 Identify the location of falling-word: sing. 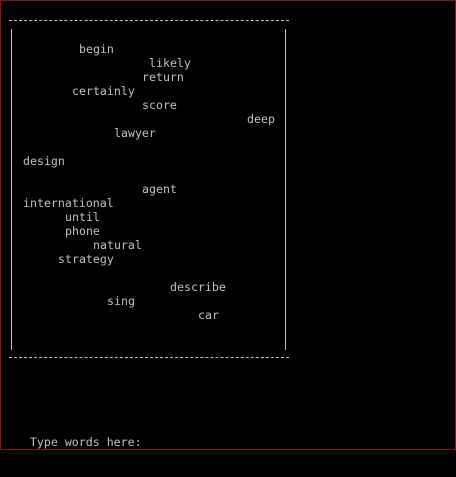
(121, 301).